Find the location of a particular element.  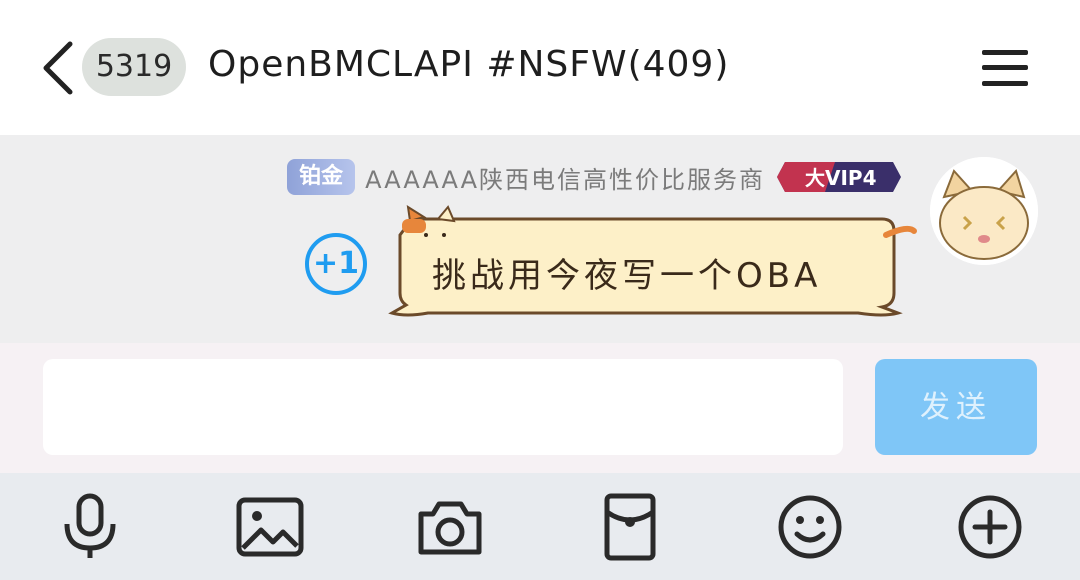

svg-text: 大VIP4 is located at coordinates (841, 178).